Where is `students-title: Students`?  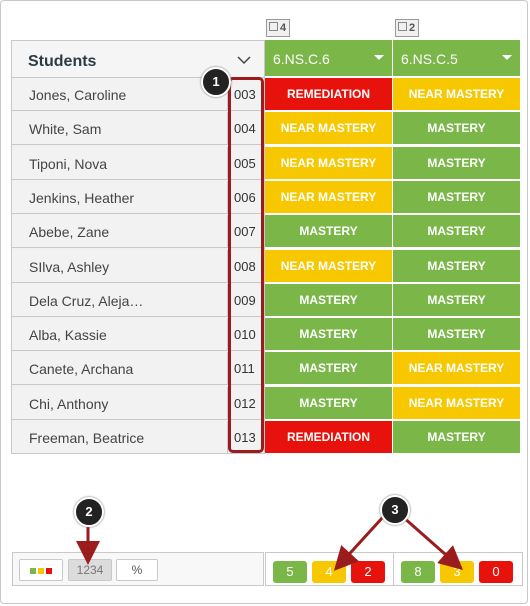 students-title: Students is located at coordinates (62, 61).